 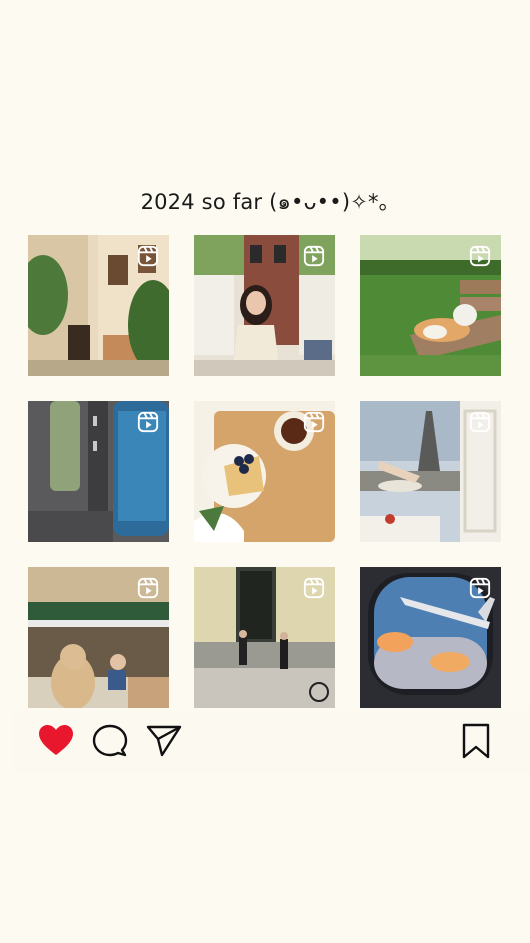 What do you see at coordinates (430, 637) in the screenshot?
I see `grid-tile-airplane-window` at bounding box center [430, 637].